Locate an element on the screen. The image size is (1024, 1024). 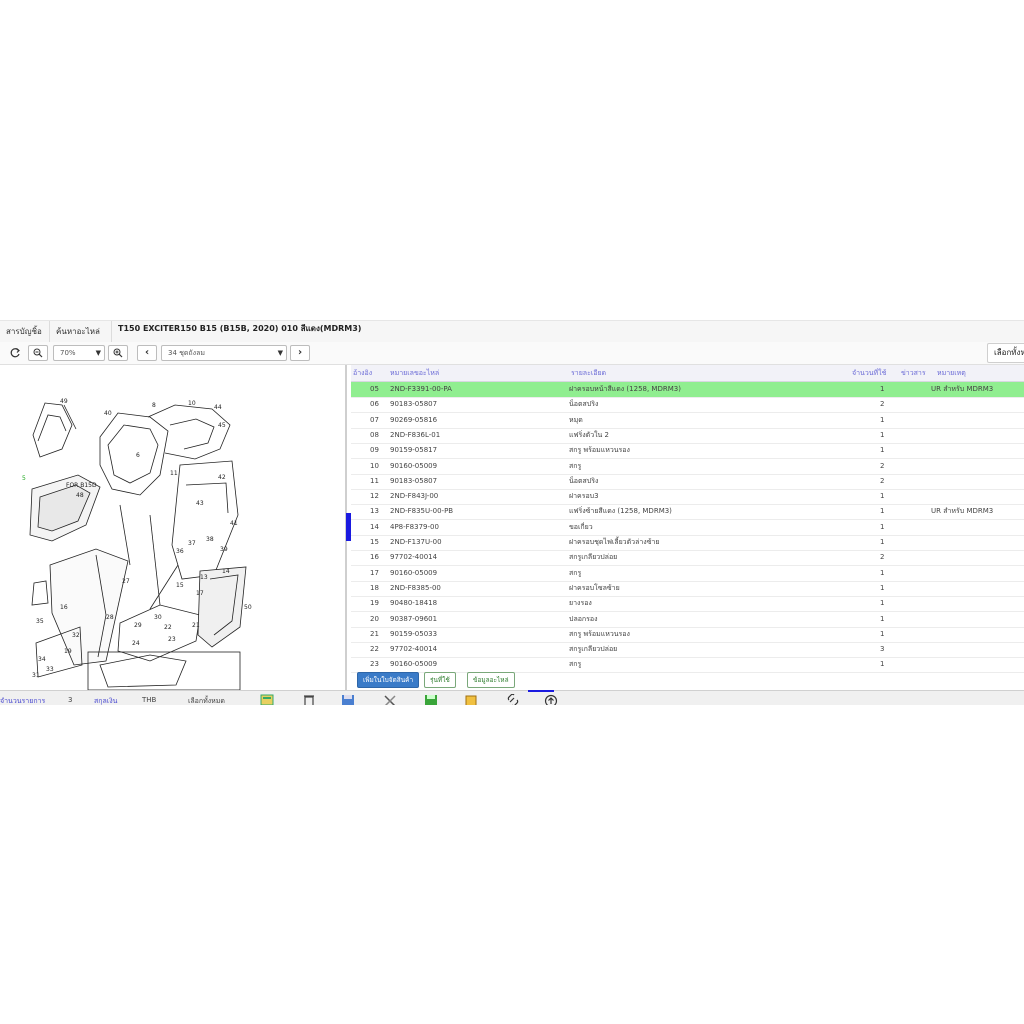
table-row: 22 97702-40014 สกรูเกลียวปล่อย 3 is located at coordinates (687, 650).